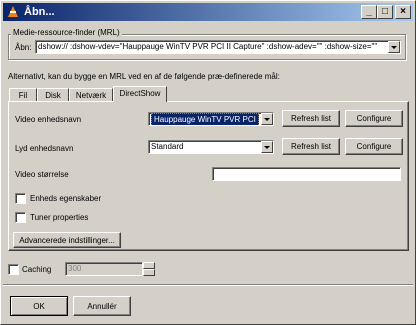 The width and height of the screenshot is (416, 325). What do you see at coordinates (374, 118) in the screenshot?
I see `video-configure-button: Configure` at bounding box center [374, 118].